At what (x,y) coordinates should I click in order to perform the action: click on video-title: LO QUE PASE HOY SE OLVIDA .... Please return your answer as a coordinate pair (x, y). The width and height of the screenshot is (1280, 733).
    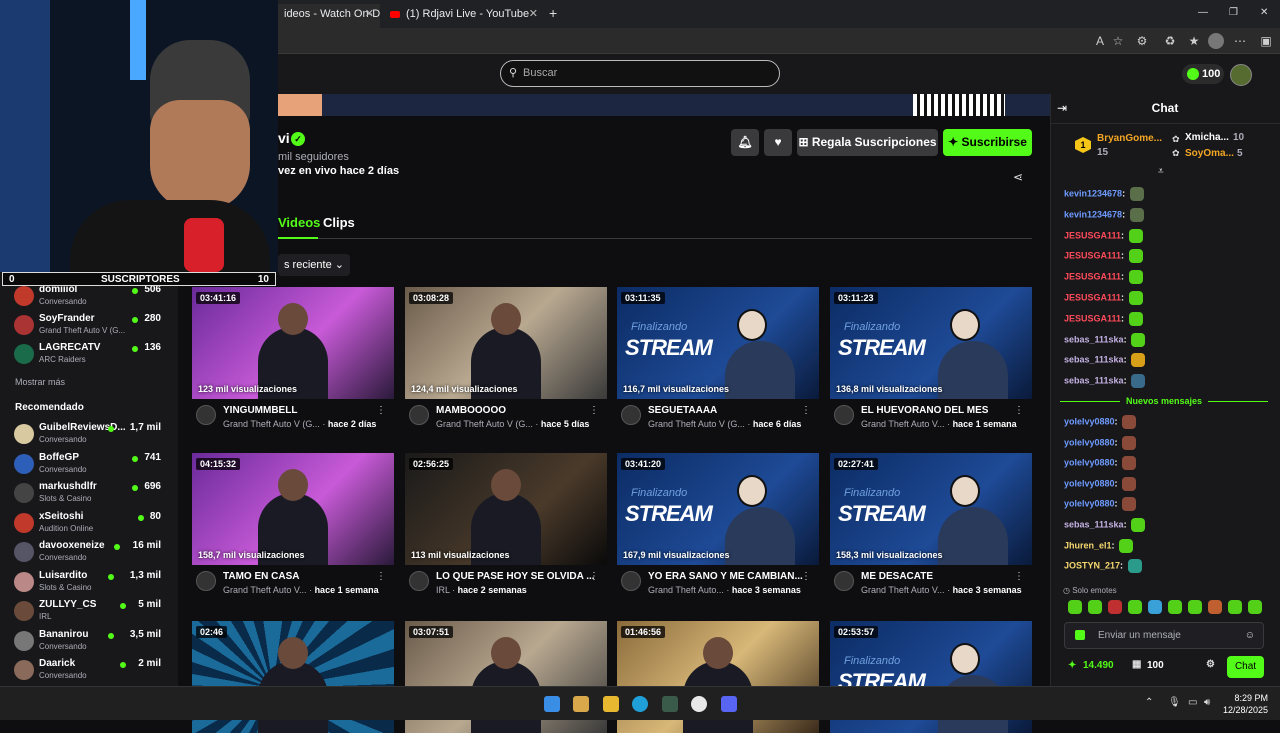
    Looking at the image, I should click on (516, 576).